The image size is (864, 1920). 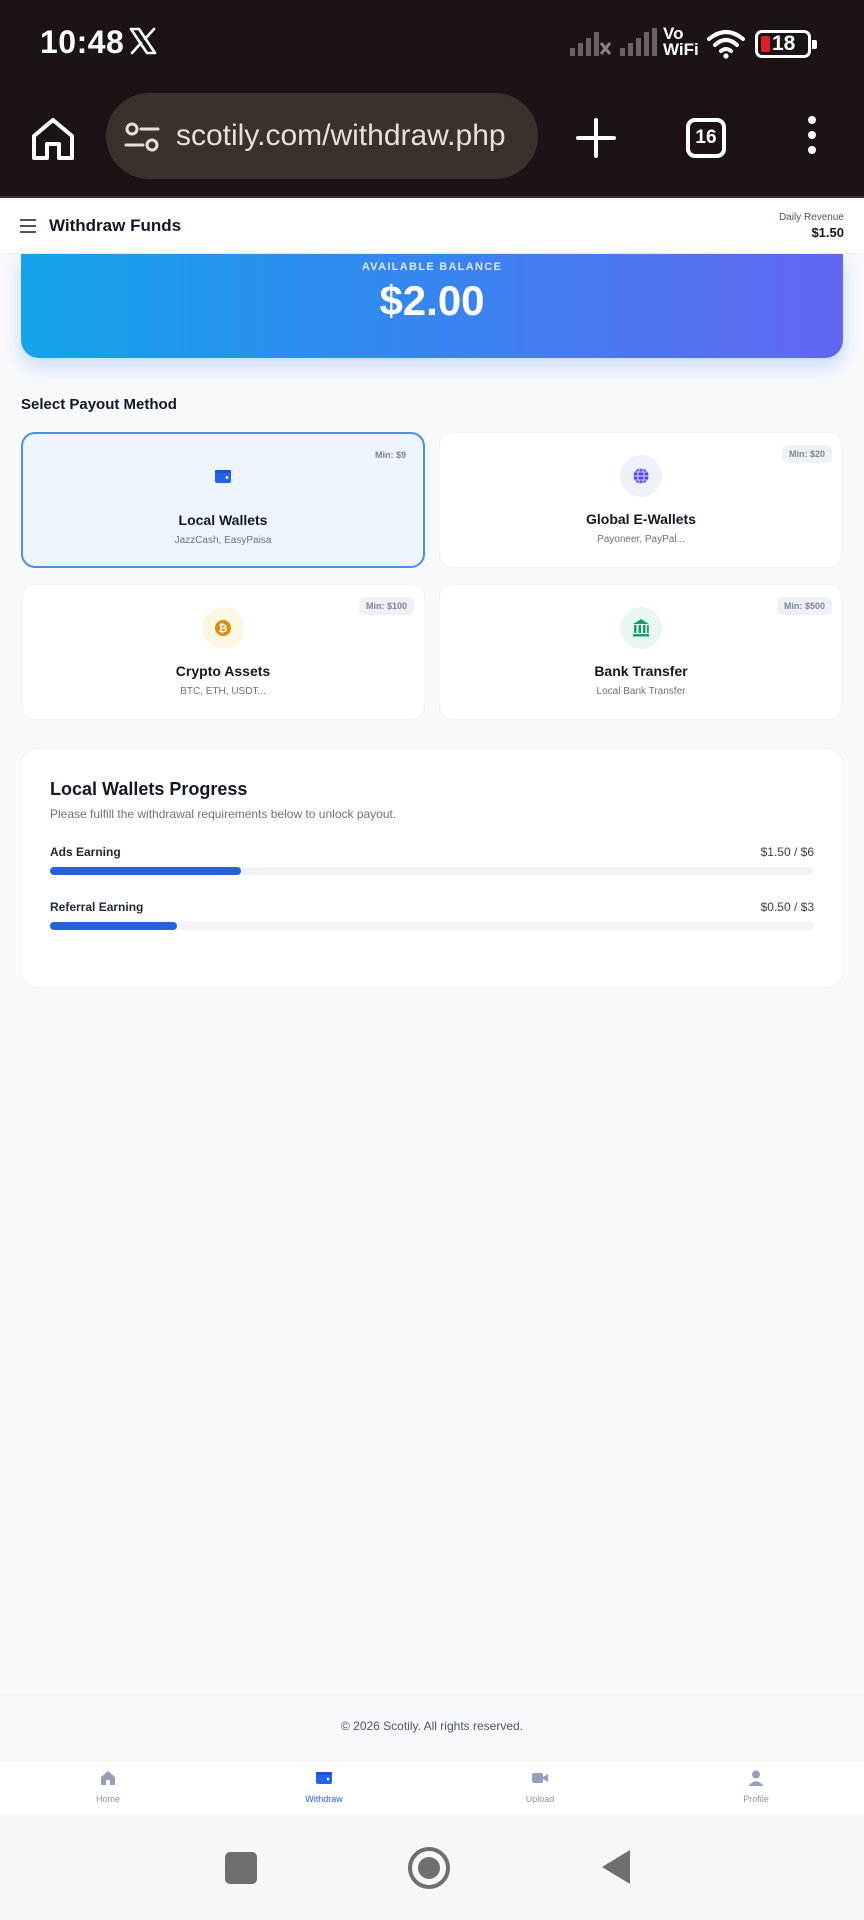 I want to click on address-bar: scotily.com/withdraw.php, so click(x=322, y=136).